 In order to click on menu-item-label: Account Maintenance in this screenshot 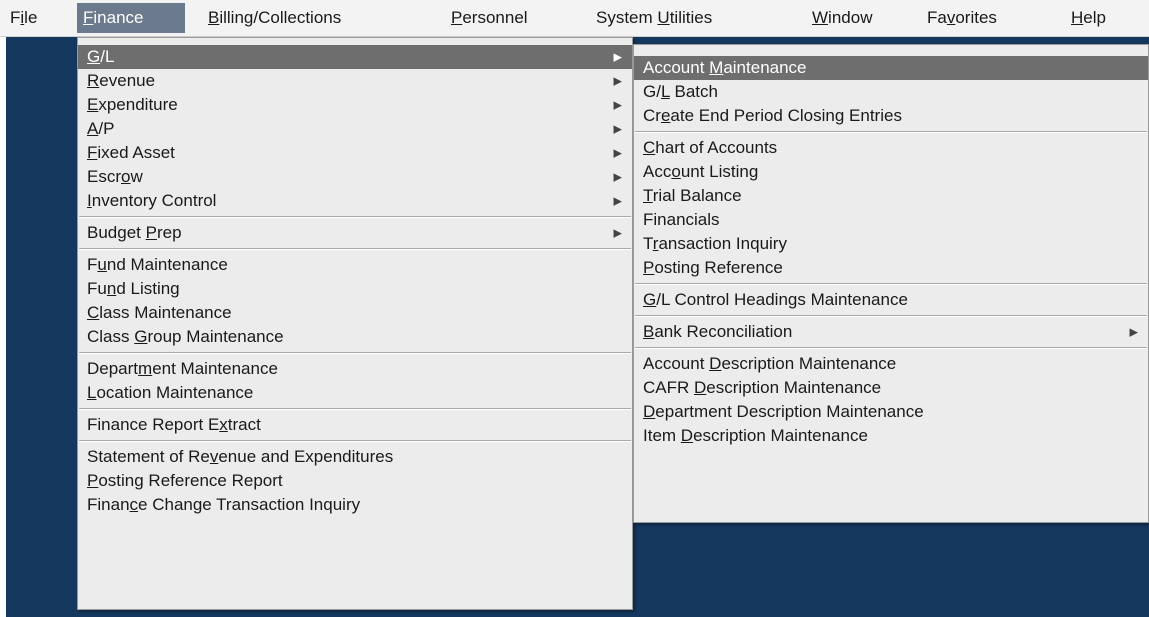, I will do `click(725, 67)`.